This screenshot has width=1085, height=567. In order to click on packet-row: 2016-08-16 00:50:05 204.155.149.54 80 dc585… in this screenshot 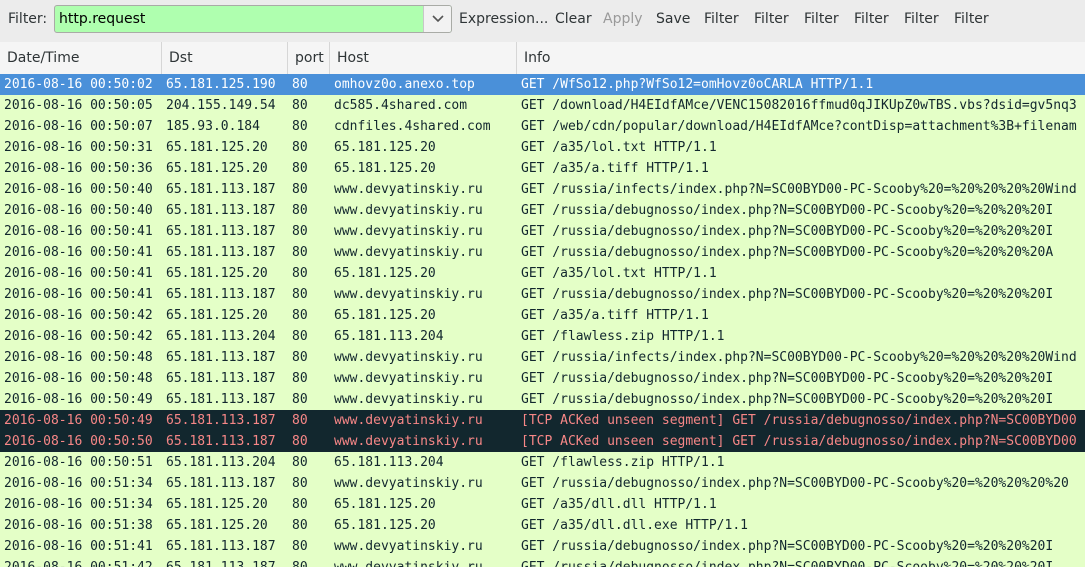, I will do `click(542, 105)`.